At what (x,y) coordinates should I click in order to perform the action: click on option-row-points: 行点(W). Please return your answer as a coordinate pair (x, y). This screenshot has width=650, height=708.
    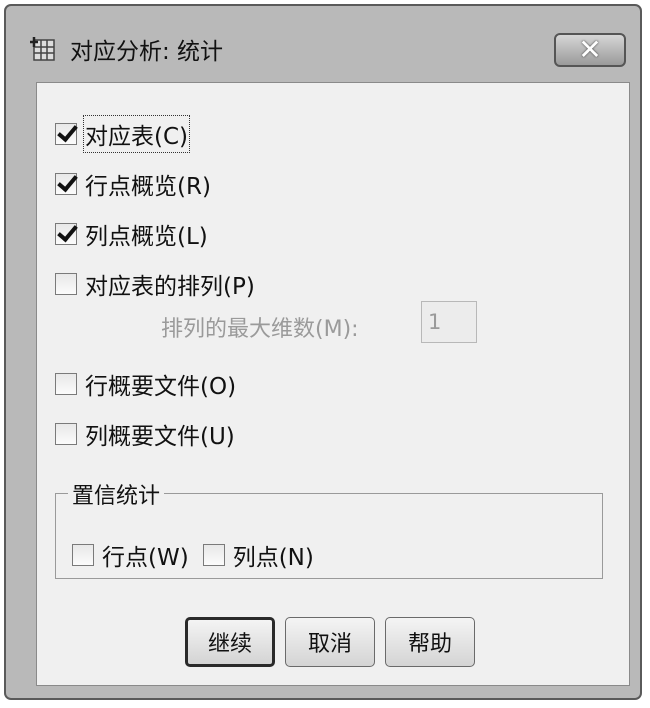
    Looking at the image, I should click on (130, 555).